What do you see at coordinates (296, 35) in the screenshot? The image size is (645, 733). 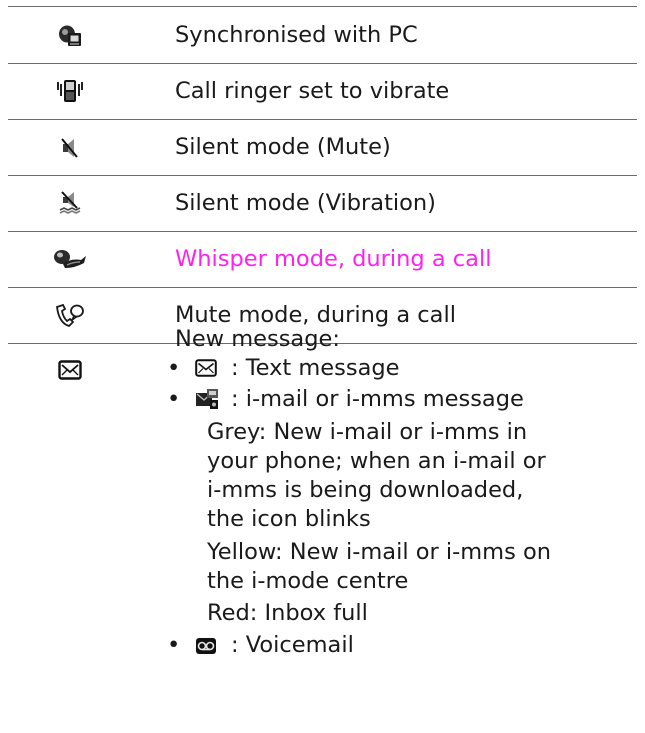 I see `row-label: Synchronised with PC` at bounding box center [296, 35].